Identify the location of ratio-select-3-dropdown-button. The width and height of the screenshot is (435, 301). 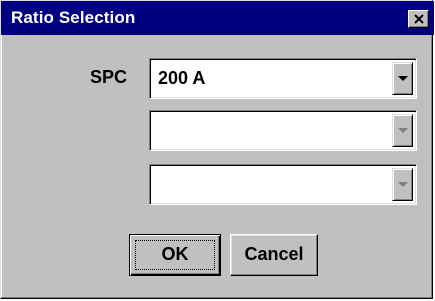
(402, 184).